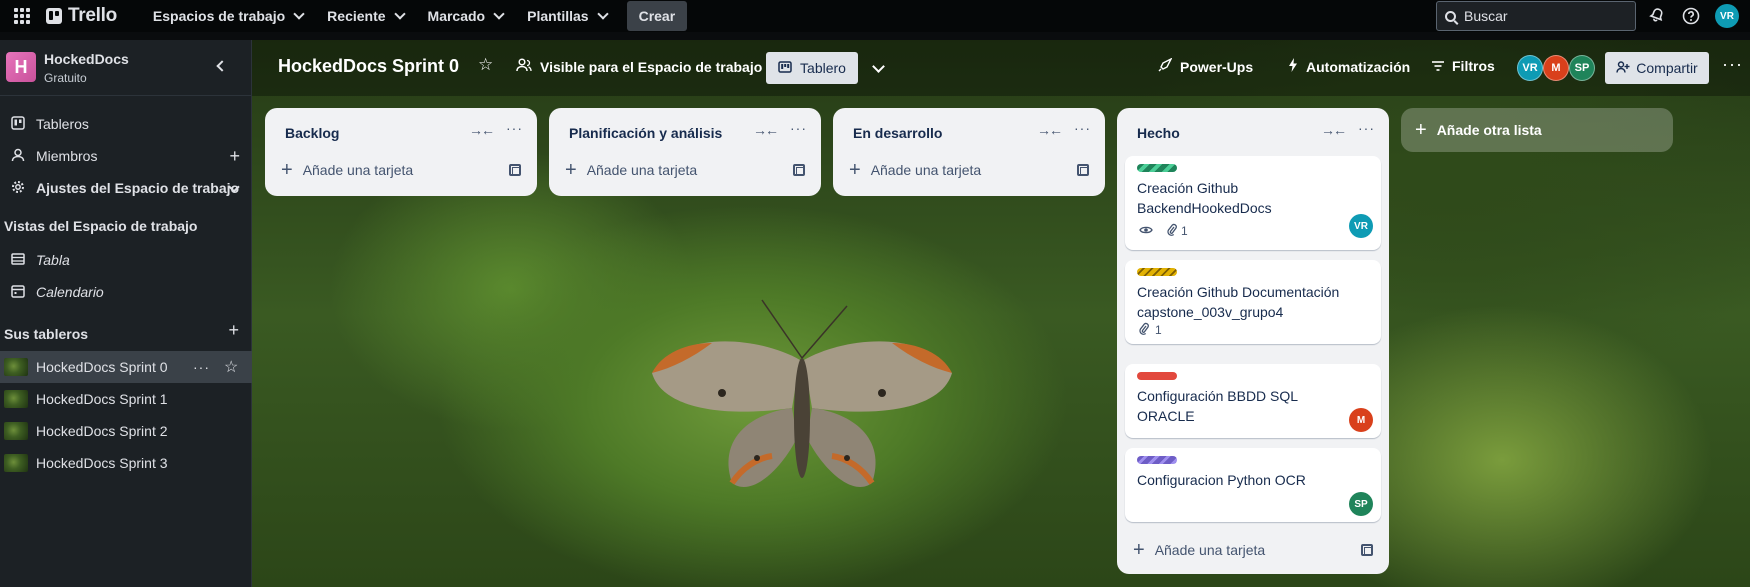 The image size is (1750, 587). I want to click on sidebar-item-label: Tabla, so click(53, 260).